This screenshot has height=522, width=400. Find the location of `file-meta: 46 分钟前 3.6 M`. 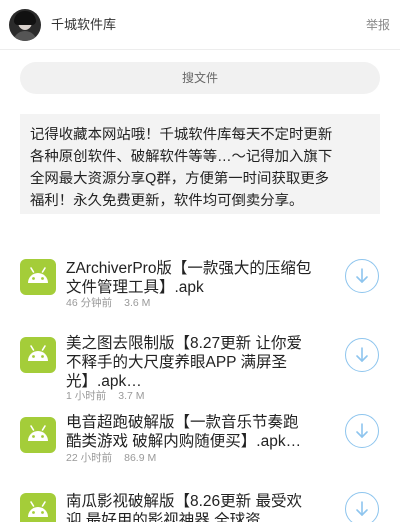

file-meta: 46 分钟前 3.6 M is located at coordinates (108, 303).